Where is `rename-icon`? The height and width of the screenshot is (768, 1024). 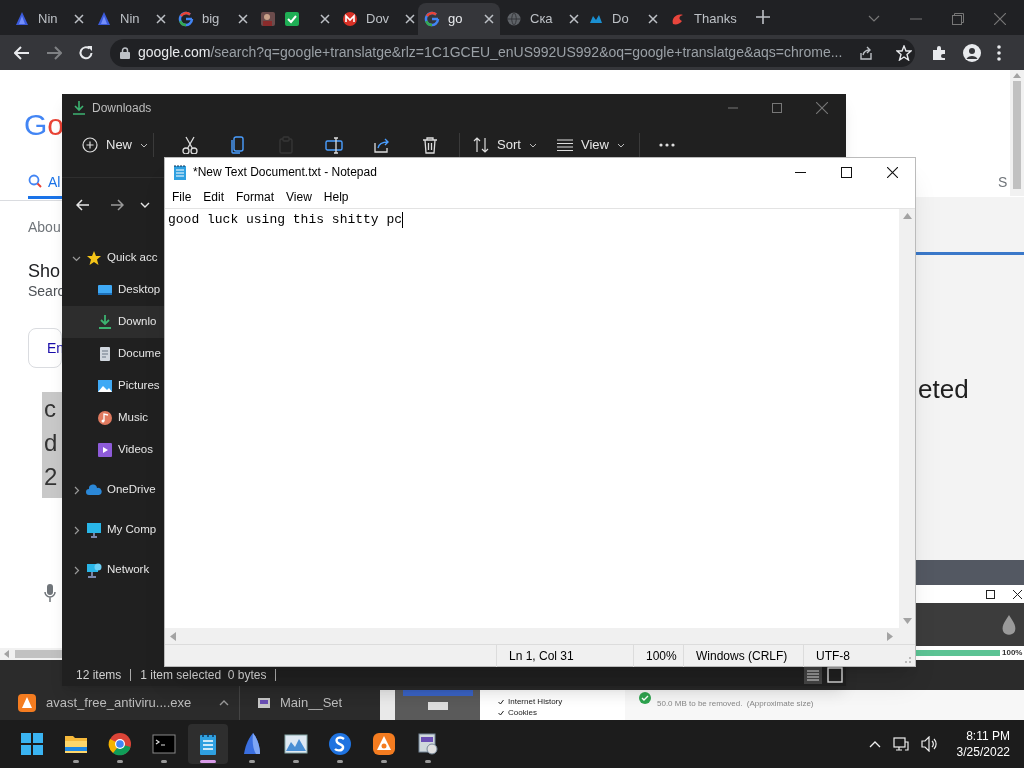
rename-icon is located at coordinates (334, 145).